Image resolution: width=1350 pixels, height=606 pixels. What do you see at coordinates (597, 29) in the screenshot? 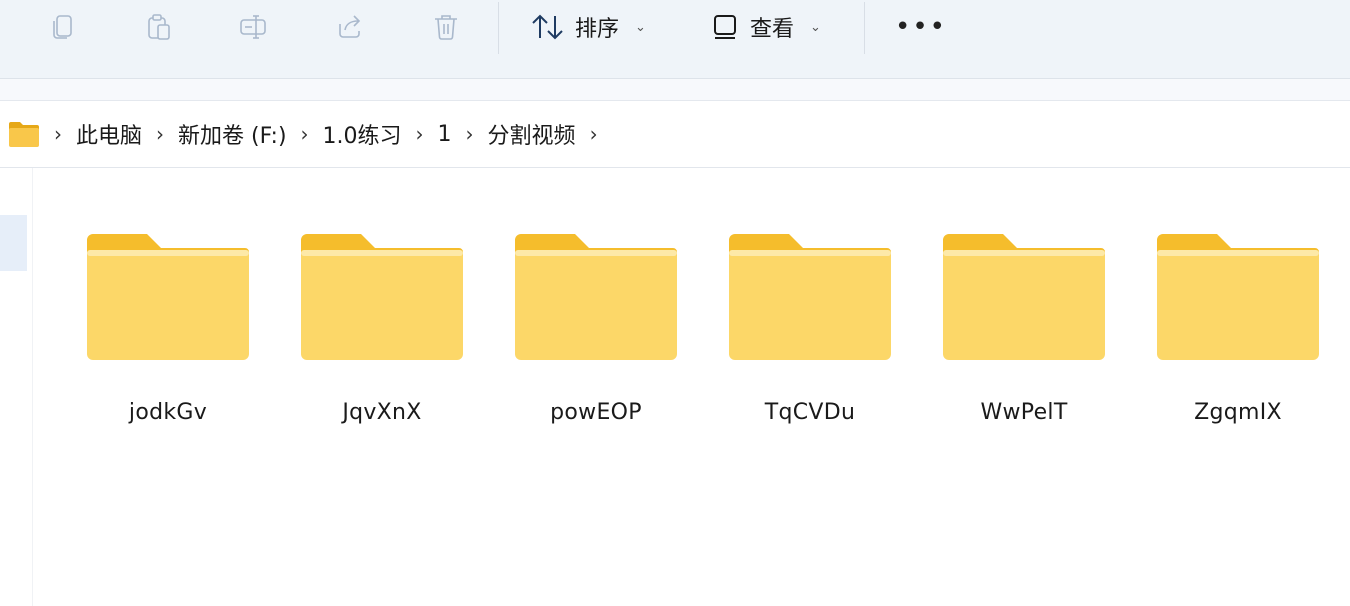
I see `sort-label: 排序` at bounding box center [597, 29].